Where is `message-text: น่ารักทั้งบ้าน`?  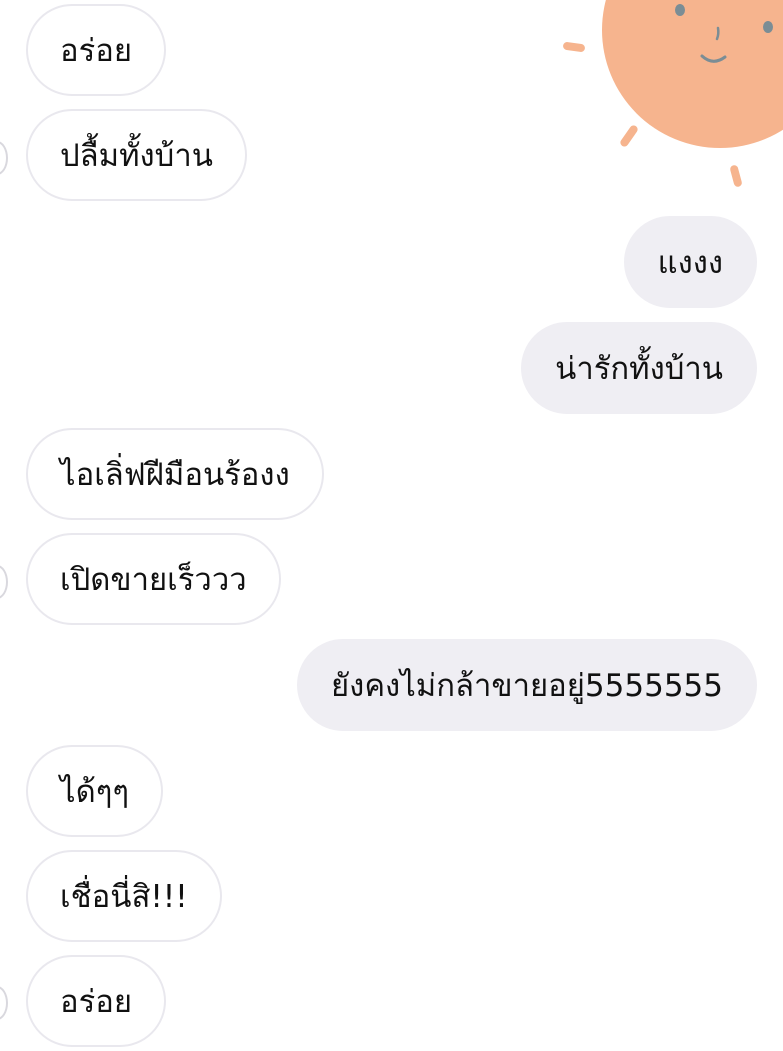
message-text: น่ารักทั้งบ้าน is located at coordinates (639, 369).